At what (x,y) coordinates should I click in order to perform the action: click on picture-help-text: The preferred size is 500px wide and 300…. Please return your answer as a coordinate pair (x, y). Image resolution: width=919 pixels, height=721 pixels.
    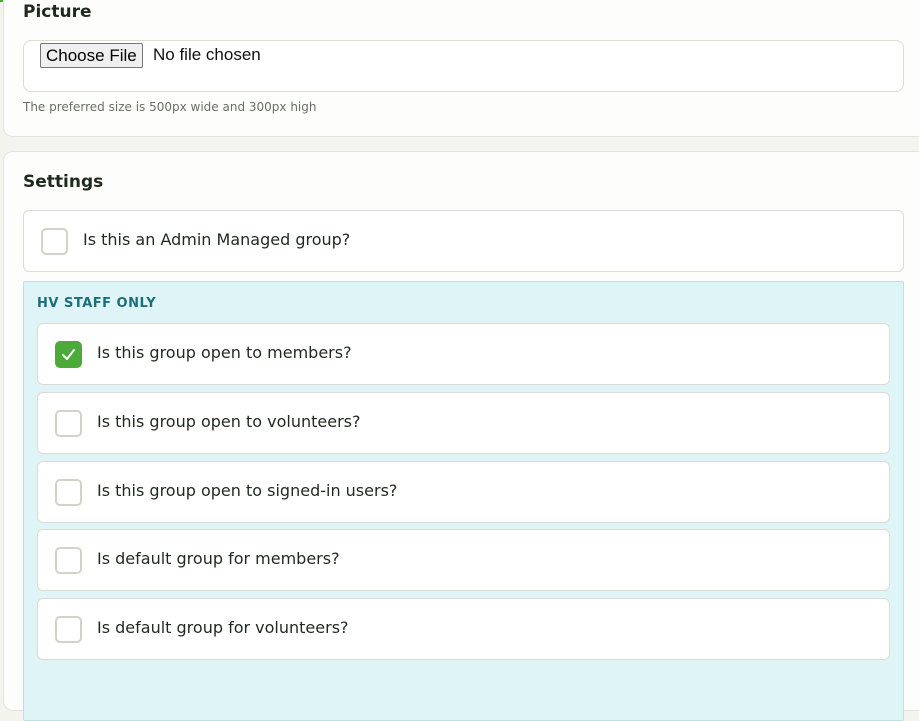
    Looking at the image, I should click on (170, 107).